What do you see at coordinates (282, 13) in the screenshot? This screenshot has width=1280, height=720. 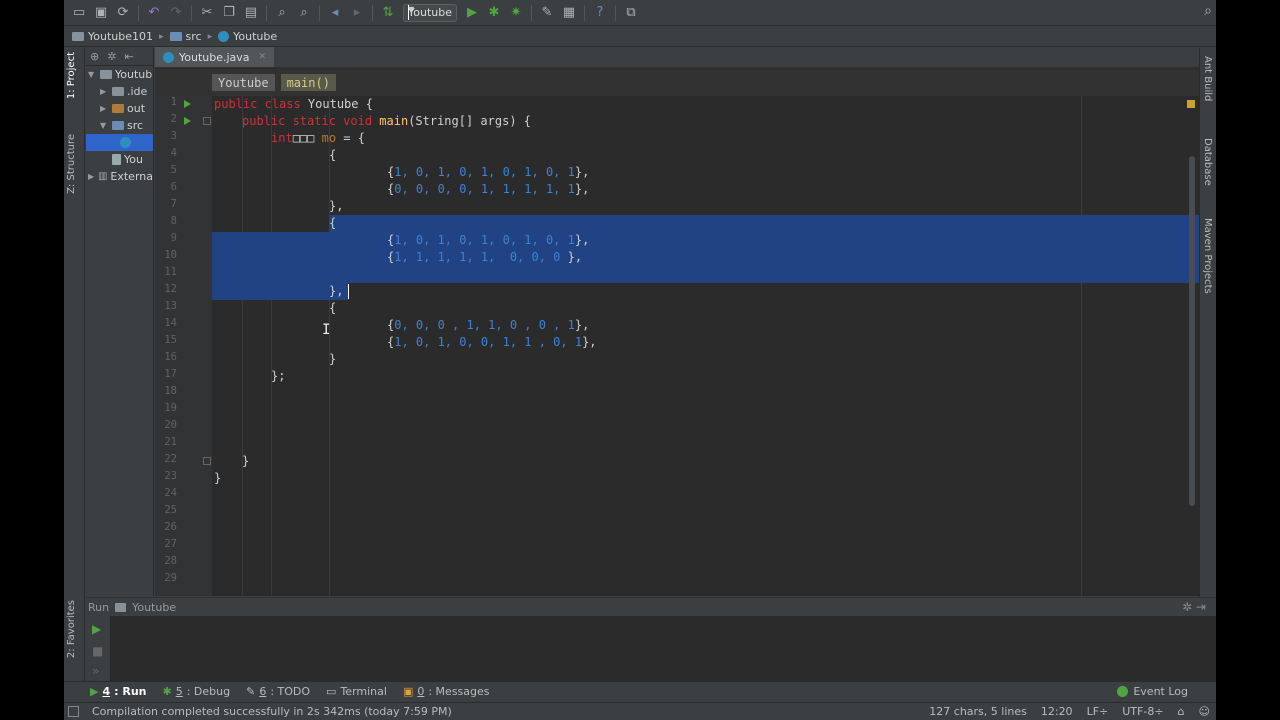 I see `find-icon: ⌕` at bounding box center [282, 13].